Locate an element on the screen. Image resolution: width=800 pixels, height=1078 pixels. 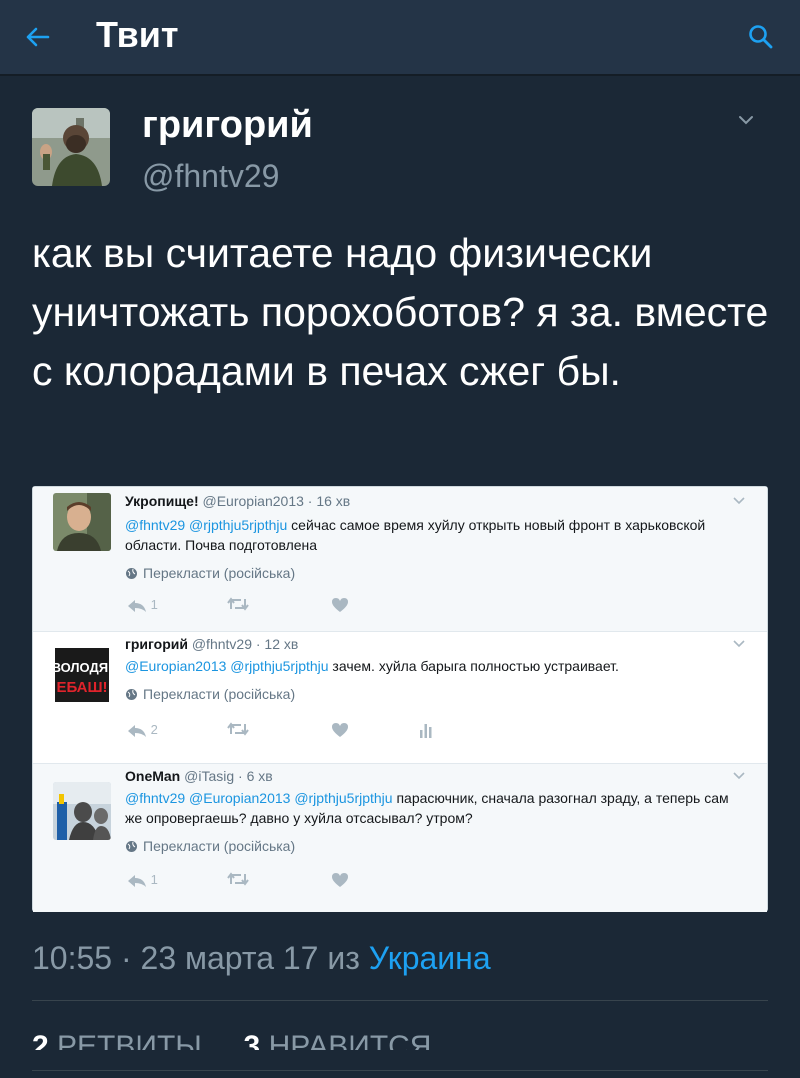
back-arrow-icon is located at coordinates (37, 37).